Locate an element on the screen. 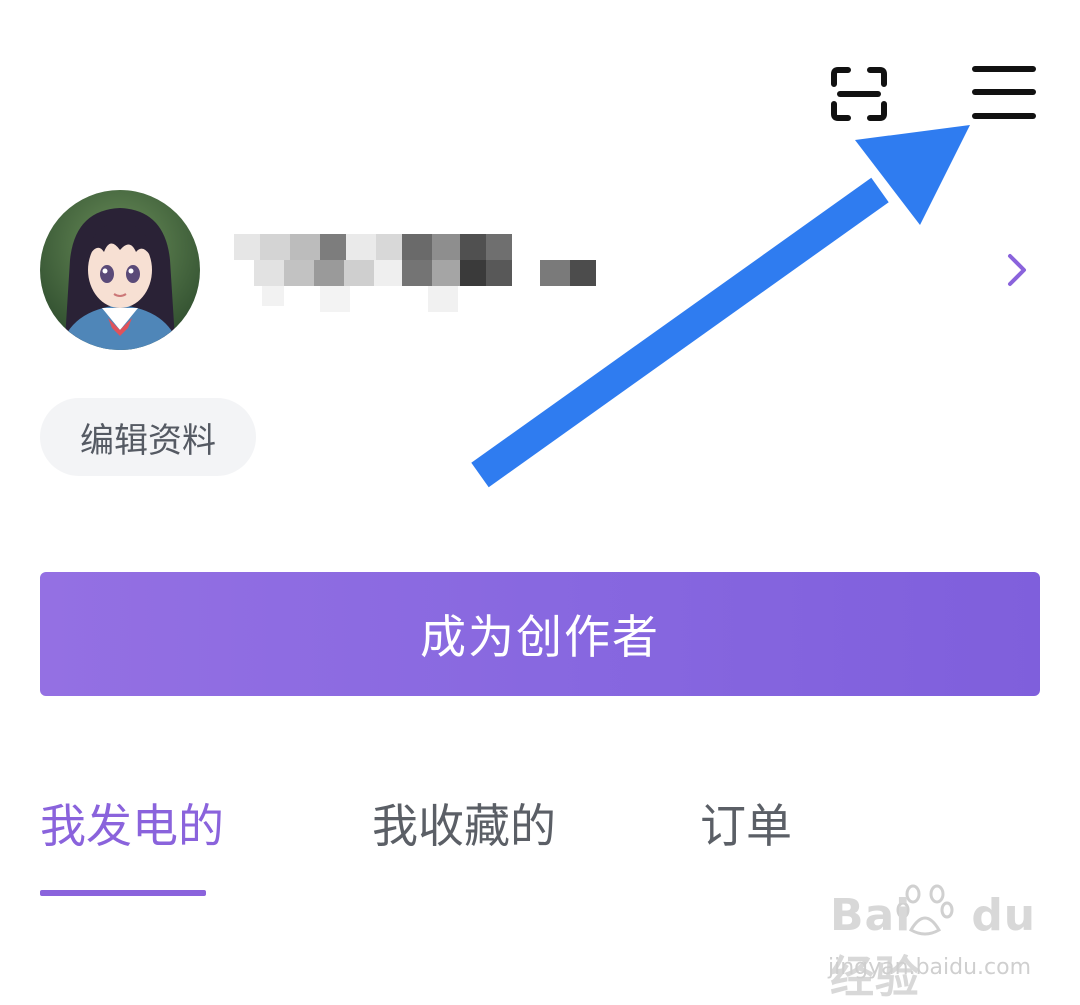 The height and width of the screenshot is (1005, 1080). tab-orders: 订单 is located at coordinates (746, 826).